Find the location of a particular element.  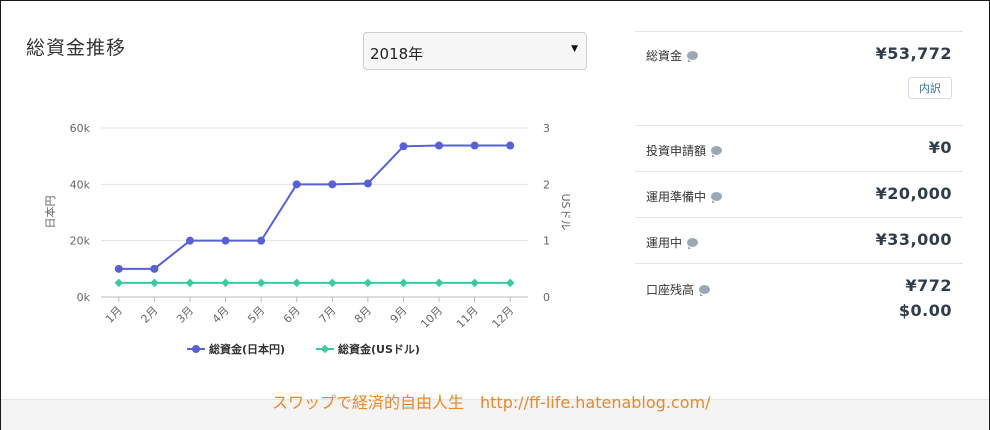

x-tick-label: 9月 is located at coordinates (399, 315).